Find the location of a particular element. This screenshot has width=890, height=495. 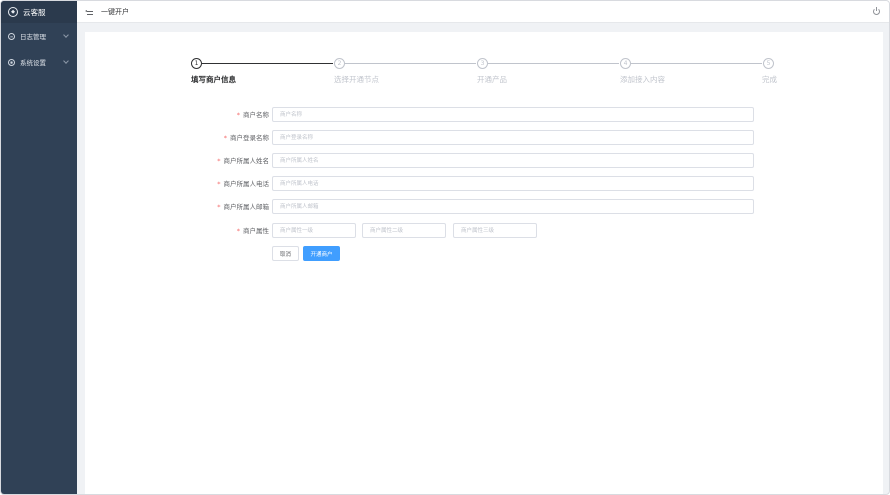

page-title: 一键开户 is located at coordinates (115, 11).